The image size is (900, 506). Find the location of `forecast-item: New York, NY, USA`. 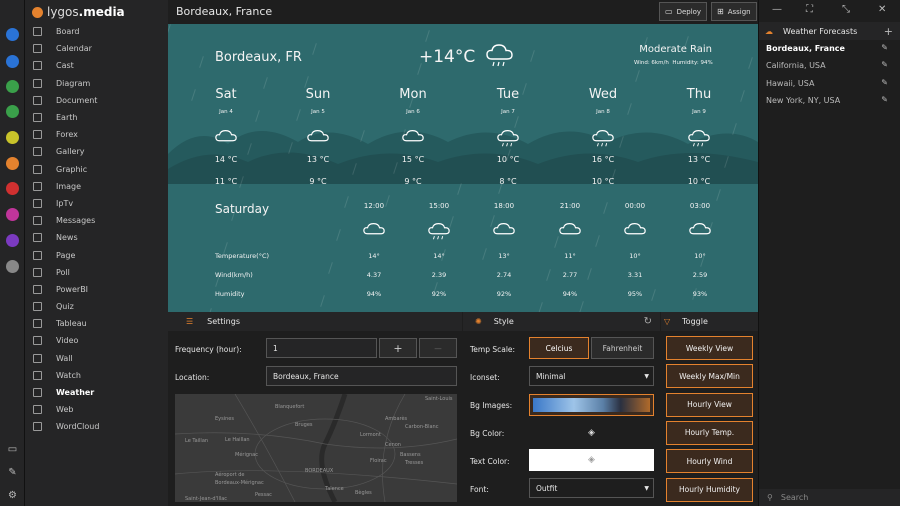

forecast-item: New York, NY, USA is located at coordinates (803, 100).